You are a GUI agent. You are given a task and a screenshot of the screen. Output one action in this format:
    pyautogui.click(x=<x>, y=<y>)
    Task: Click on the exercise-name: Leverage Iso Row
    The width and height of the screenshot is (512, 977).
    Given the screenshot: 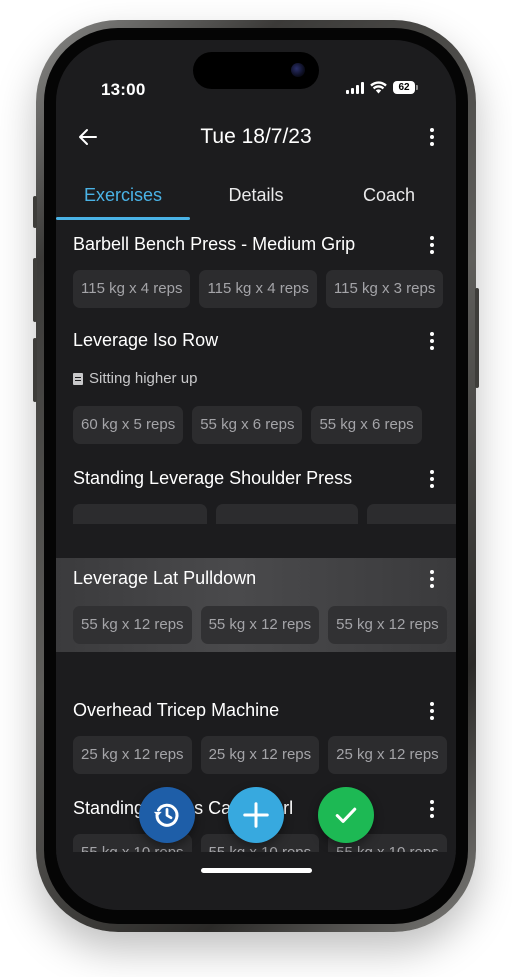 What is the action you would take?
    pyautogui.click(x=145, y=340)
    